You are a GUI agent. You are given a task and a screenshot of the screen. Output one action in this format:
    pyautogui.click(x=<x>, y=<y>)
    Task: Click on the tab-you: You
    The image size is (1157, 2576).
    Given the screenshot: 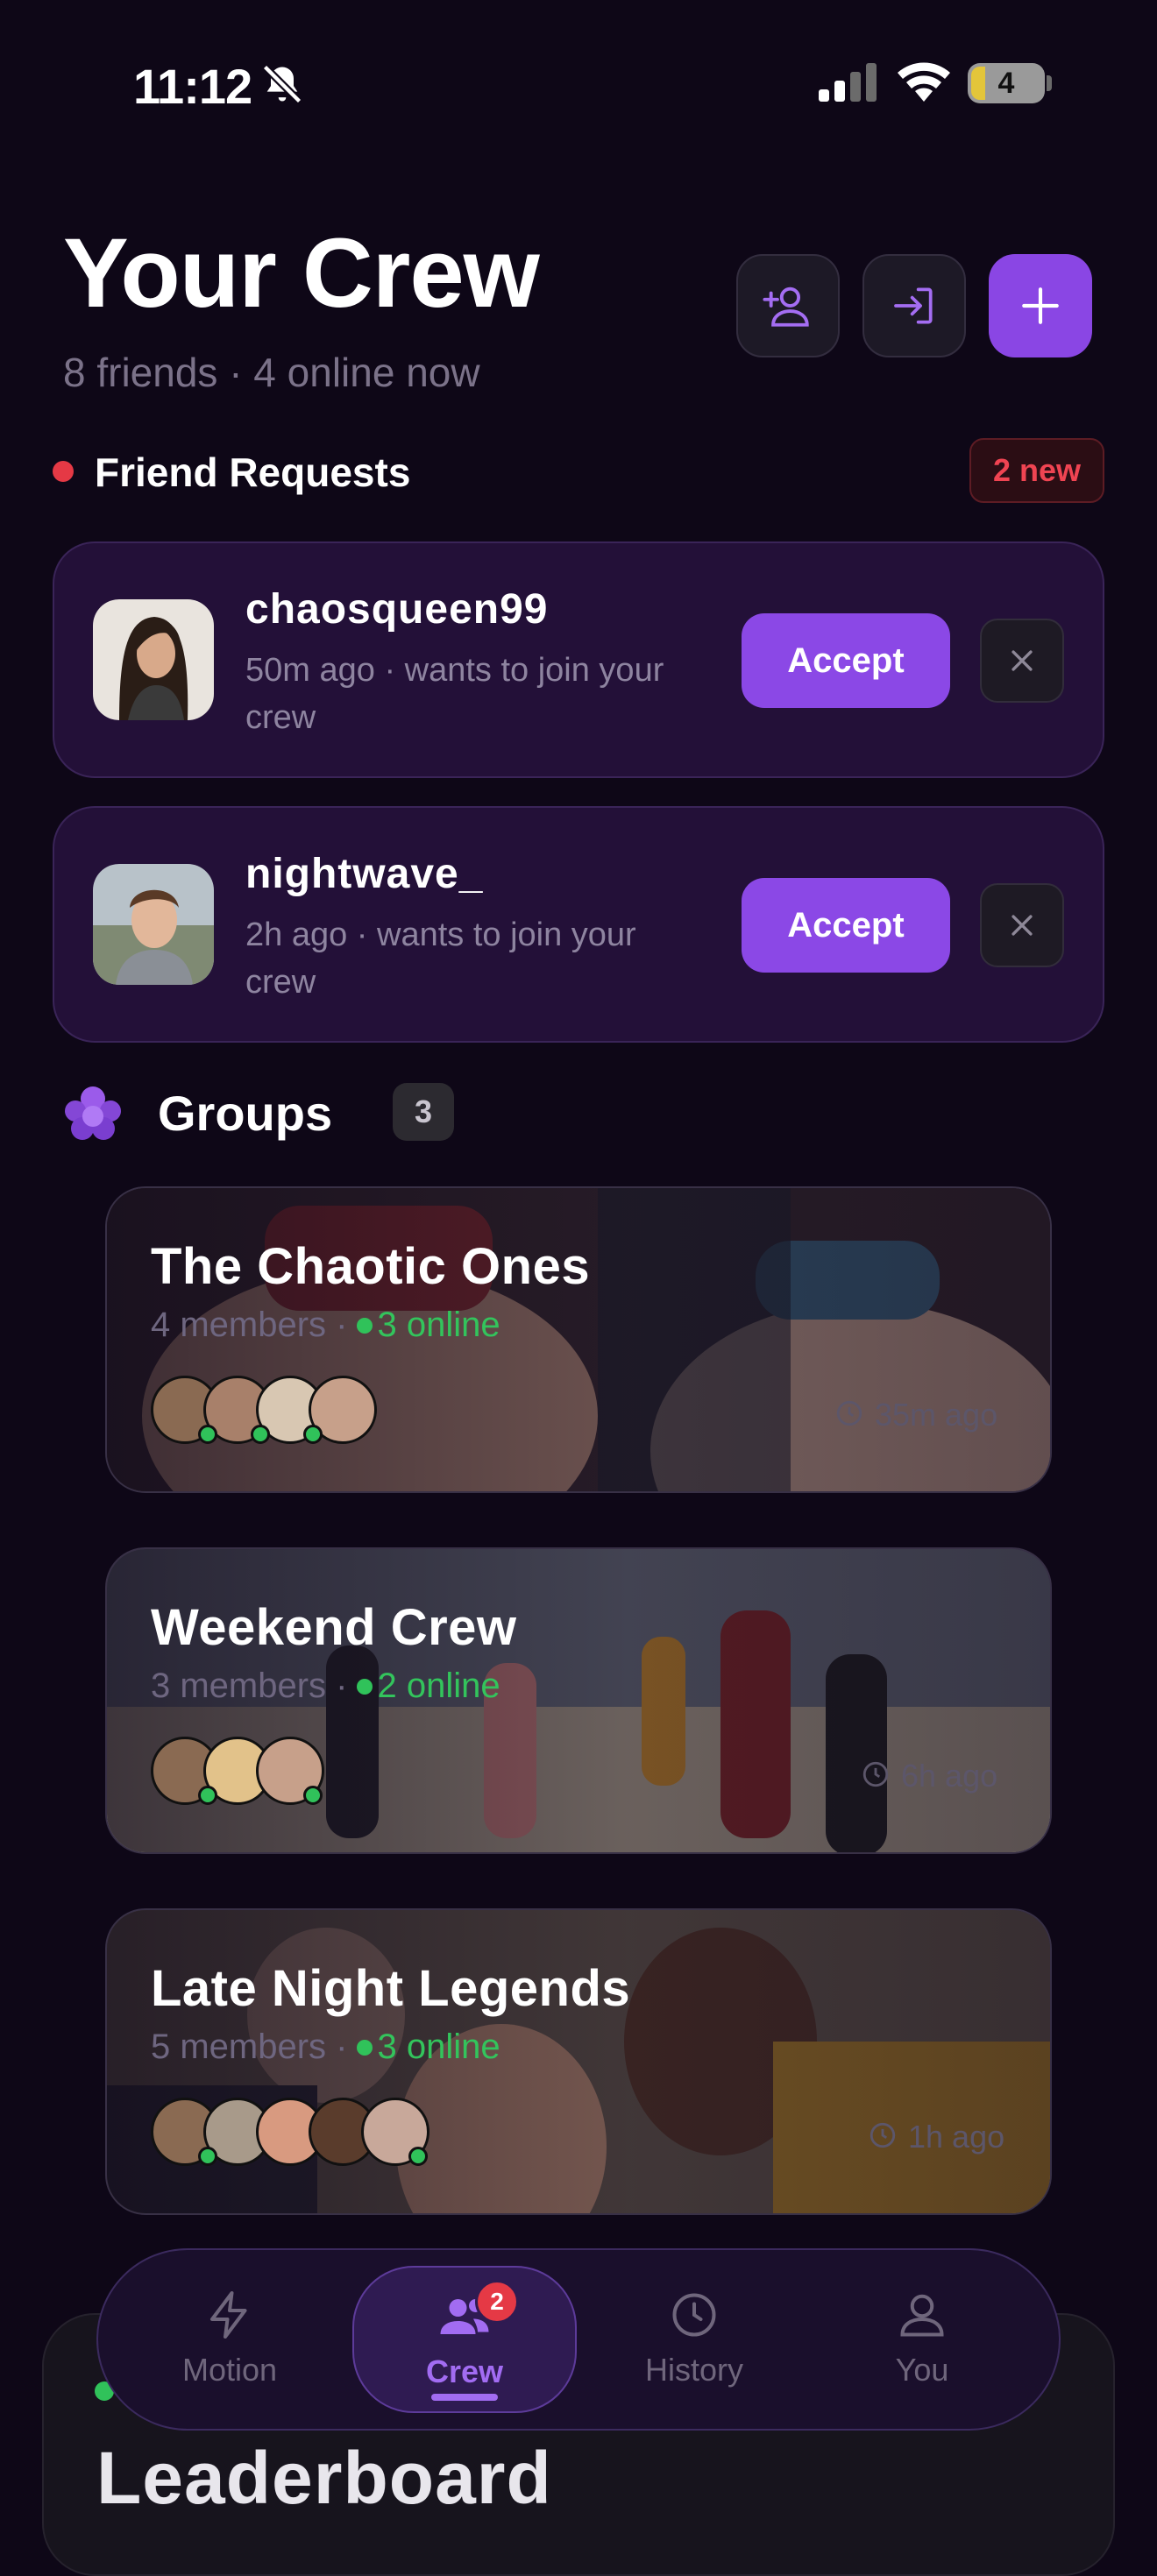 What is the action you would take?
    pyautogui.click(x=922, y=2339)
    